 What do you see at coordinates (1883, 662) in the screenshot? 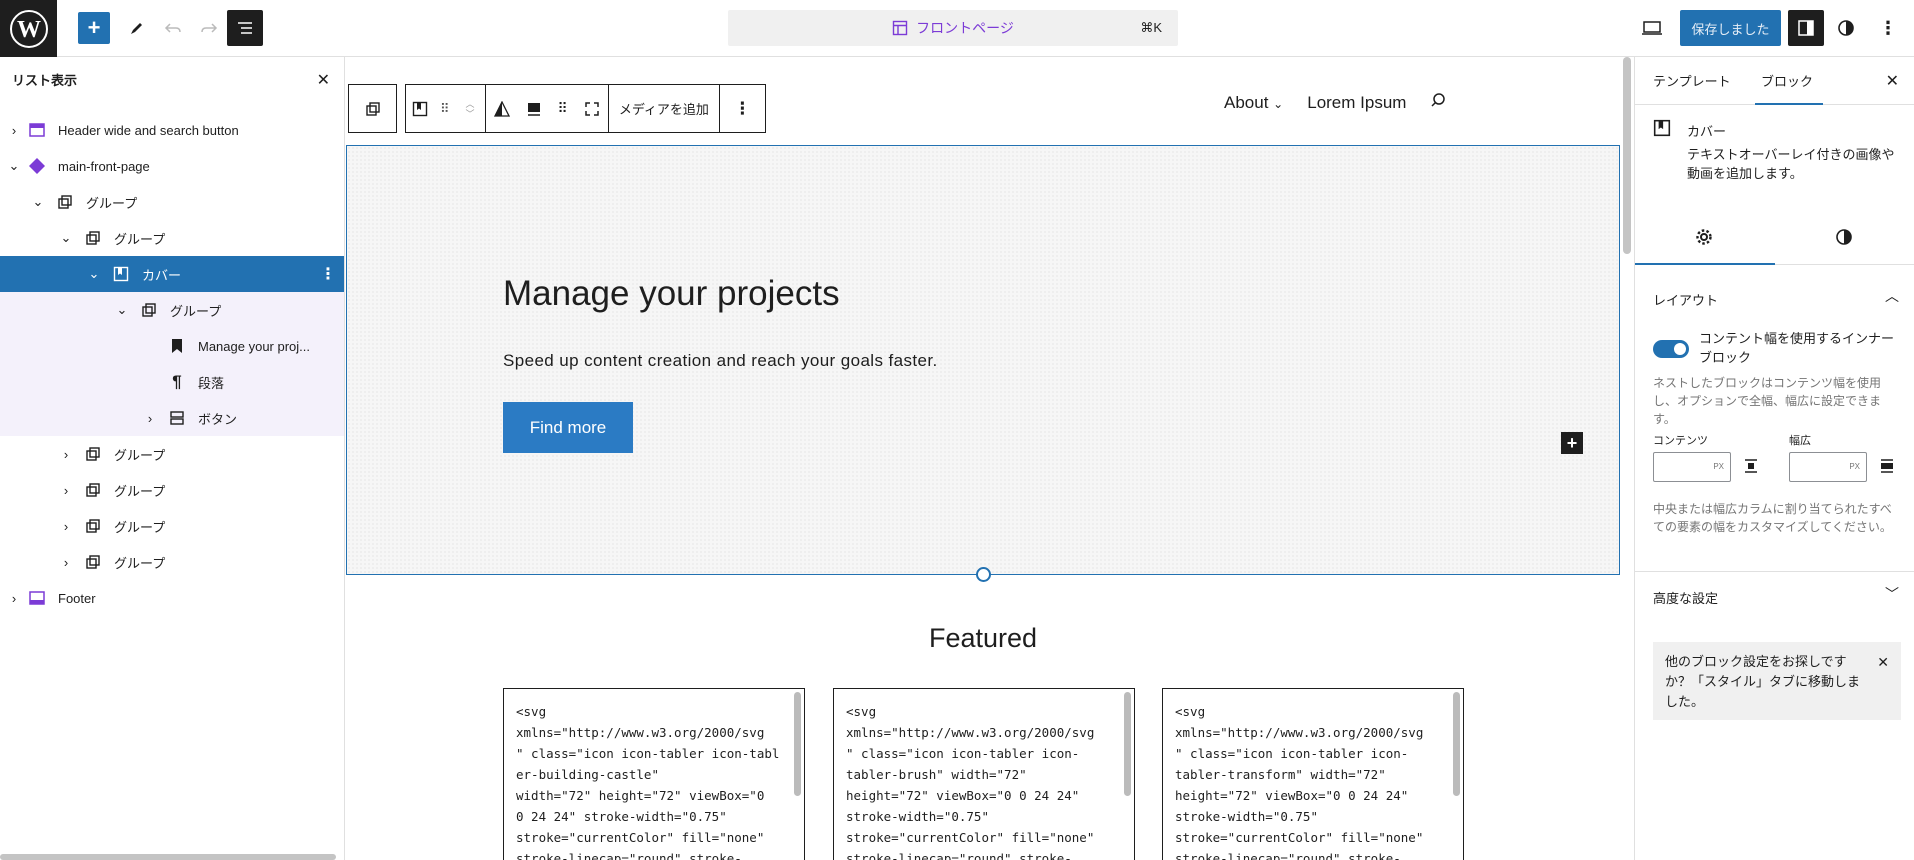
I see `dismiss-notice-button: ✕` at bounding box center [1883, 662].